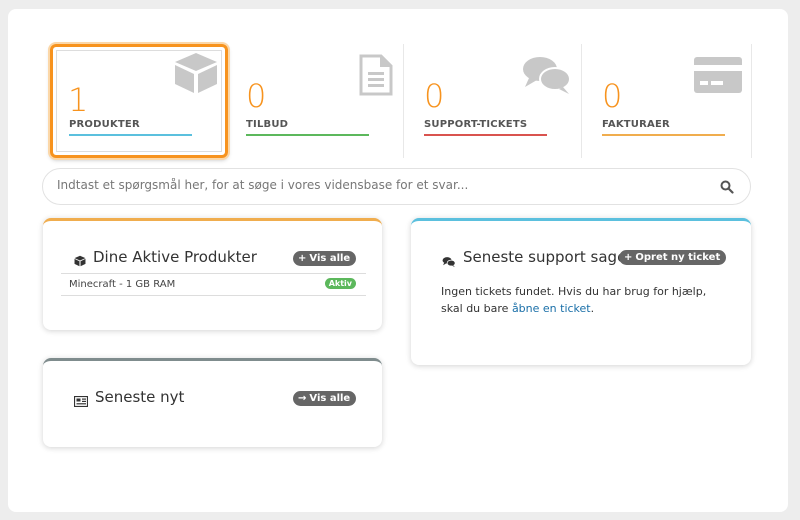 This screenshot has height=520, width=800. Describe the element at coordinates (592, 308) in the screenshot. I see `message-end: .` at that location.